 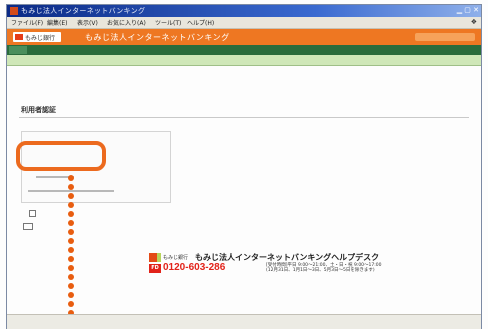 I want to click on bank-mark-icon, so click(x=155, y=257).